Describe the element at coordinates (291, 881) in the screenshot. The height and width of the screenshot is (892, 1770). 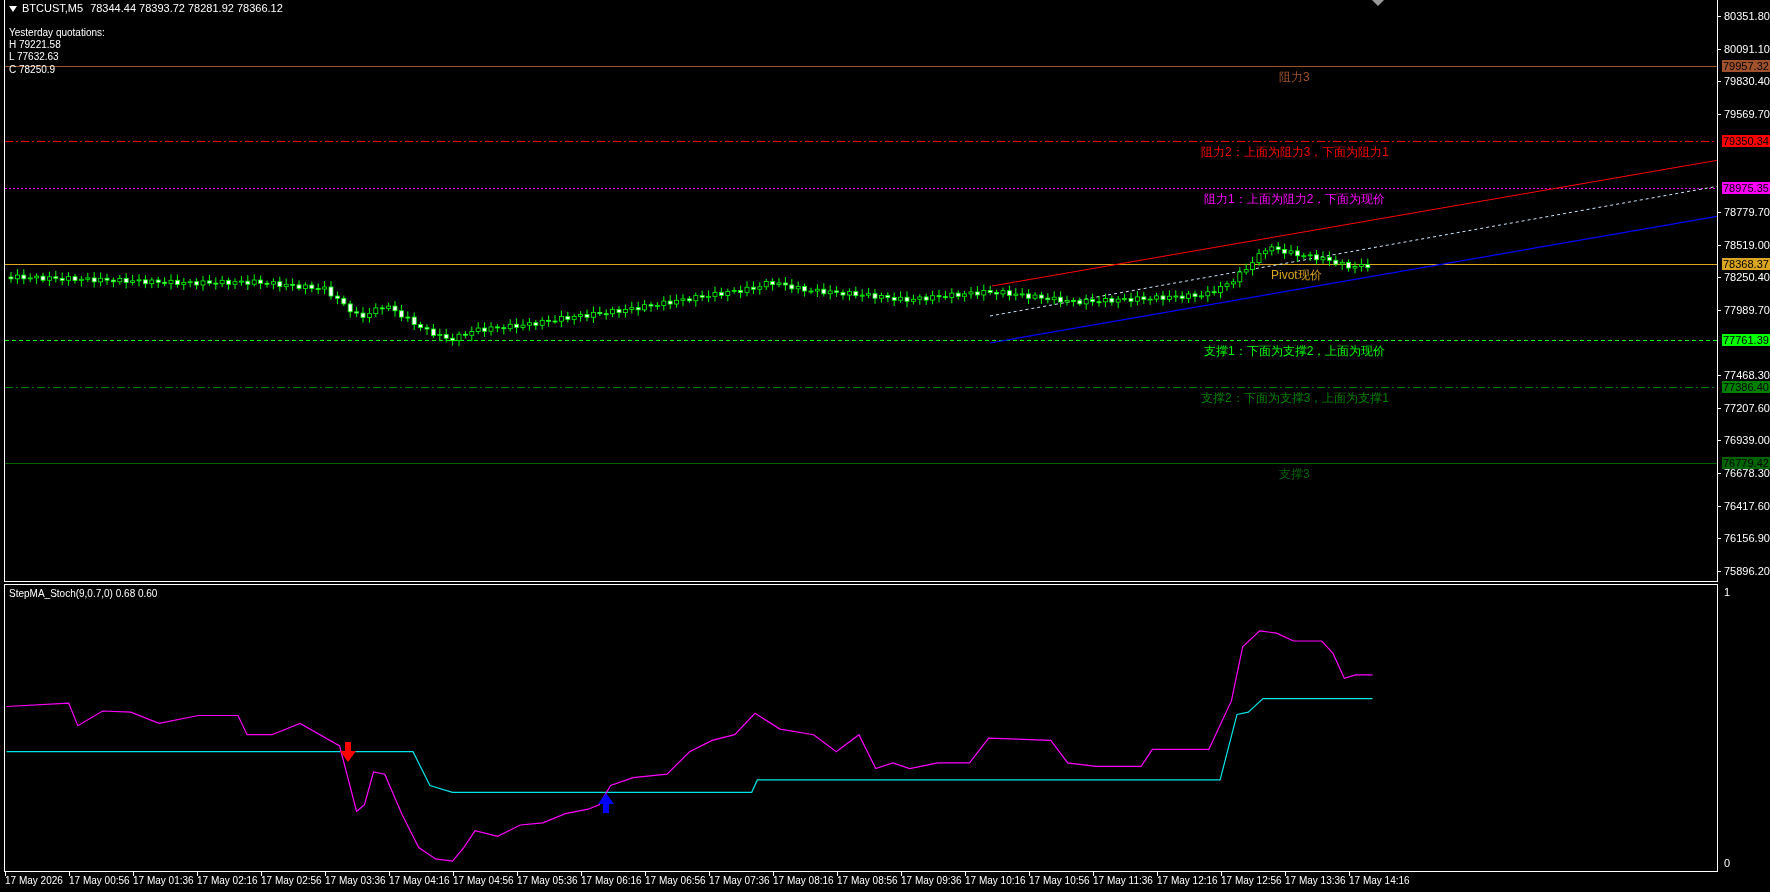
I see `time-label: 17 May 02:56` at that location.